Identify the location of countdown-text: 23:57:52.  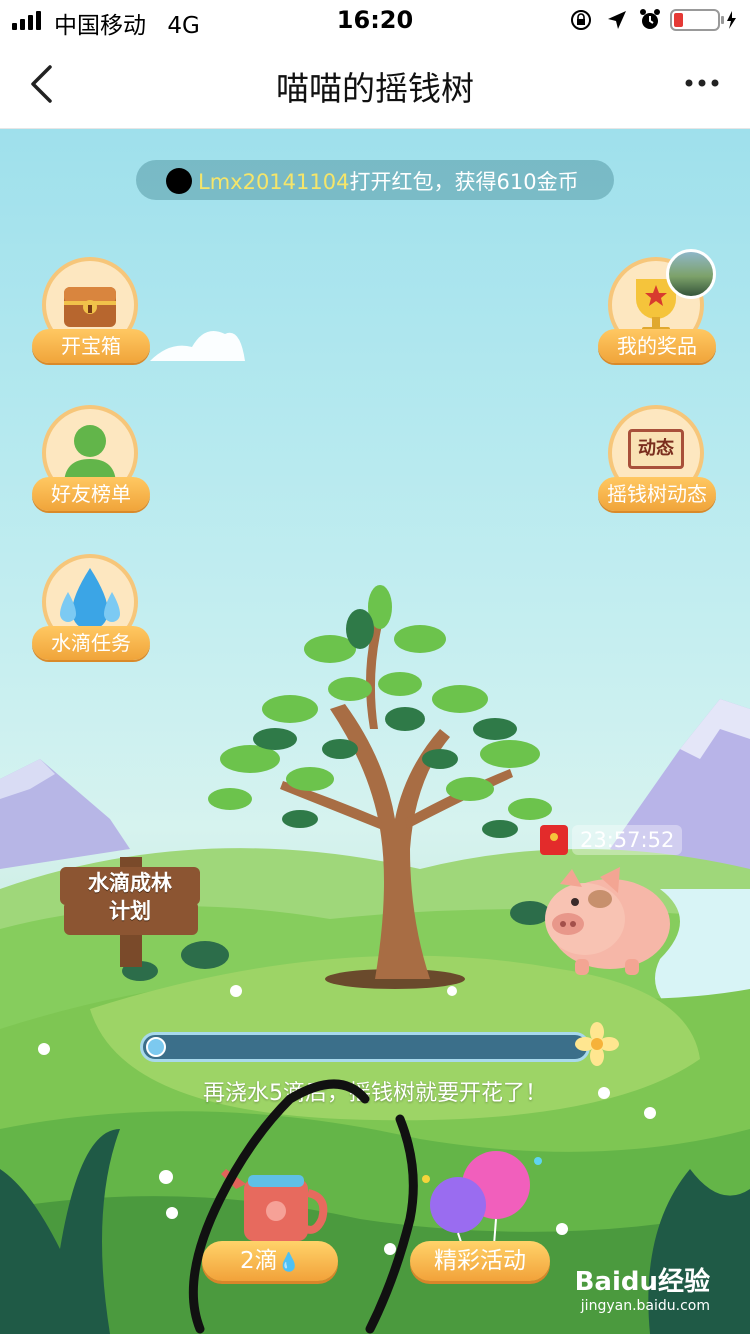
(627, 840).